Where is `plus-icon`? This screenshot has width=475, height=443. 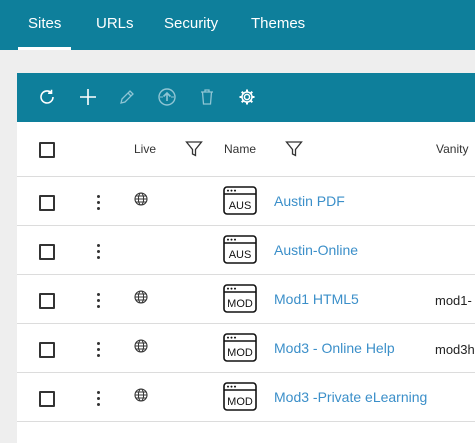 plus-icon is located at coordinates (88, 97).